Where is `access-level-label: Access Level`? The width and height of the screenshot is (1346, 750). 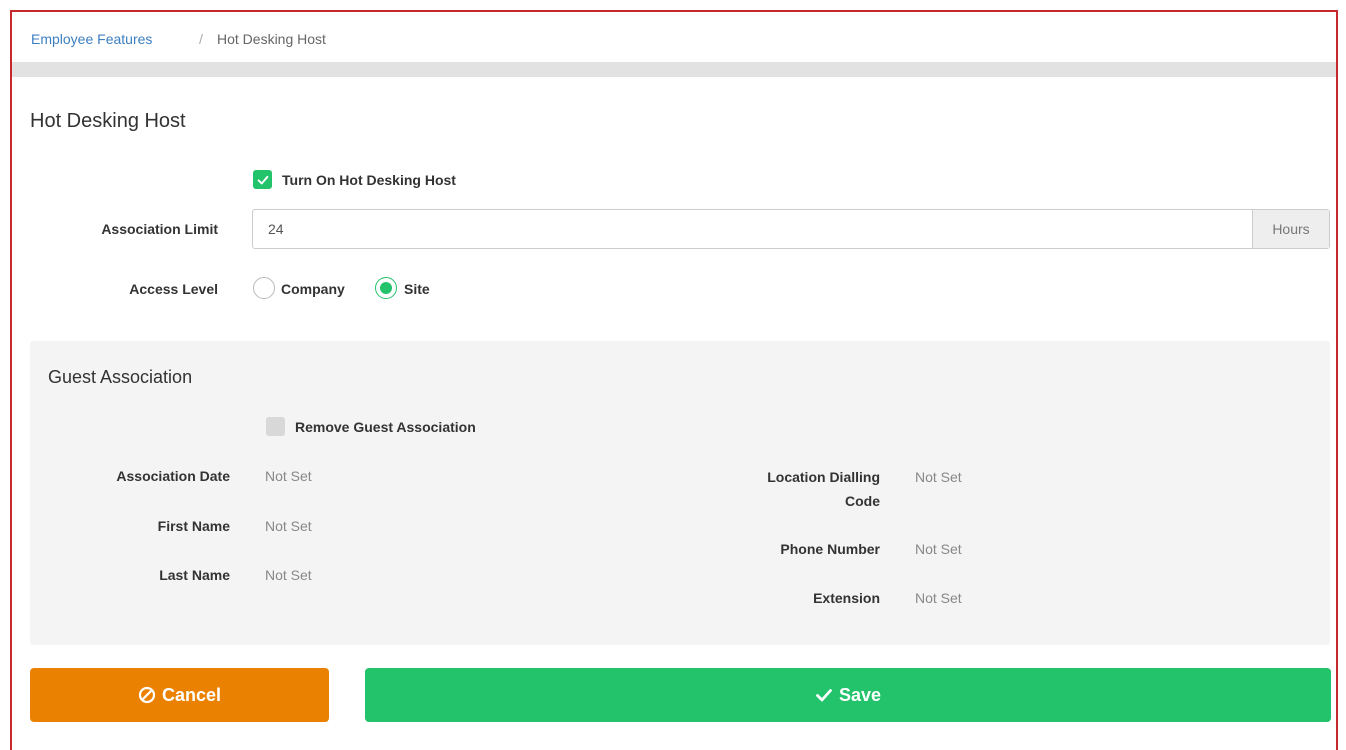
access-level-label: Access Level is located at coordinates (173, 289).